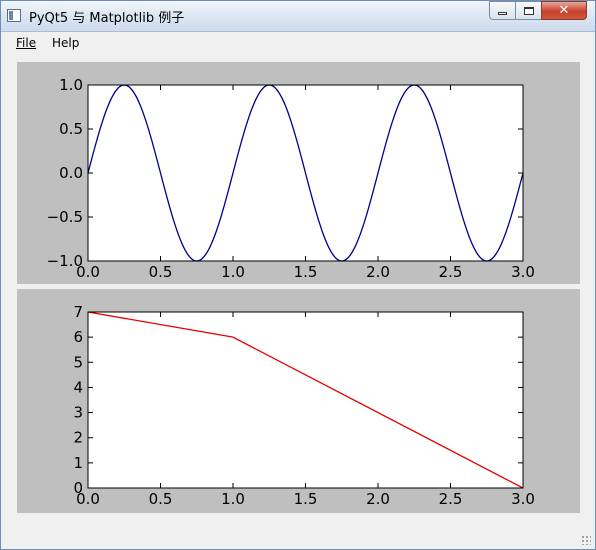  Describe the element at coordinates (502, 10) in the screenshot. I see `minimize-button` at that location.